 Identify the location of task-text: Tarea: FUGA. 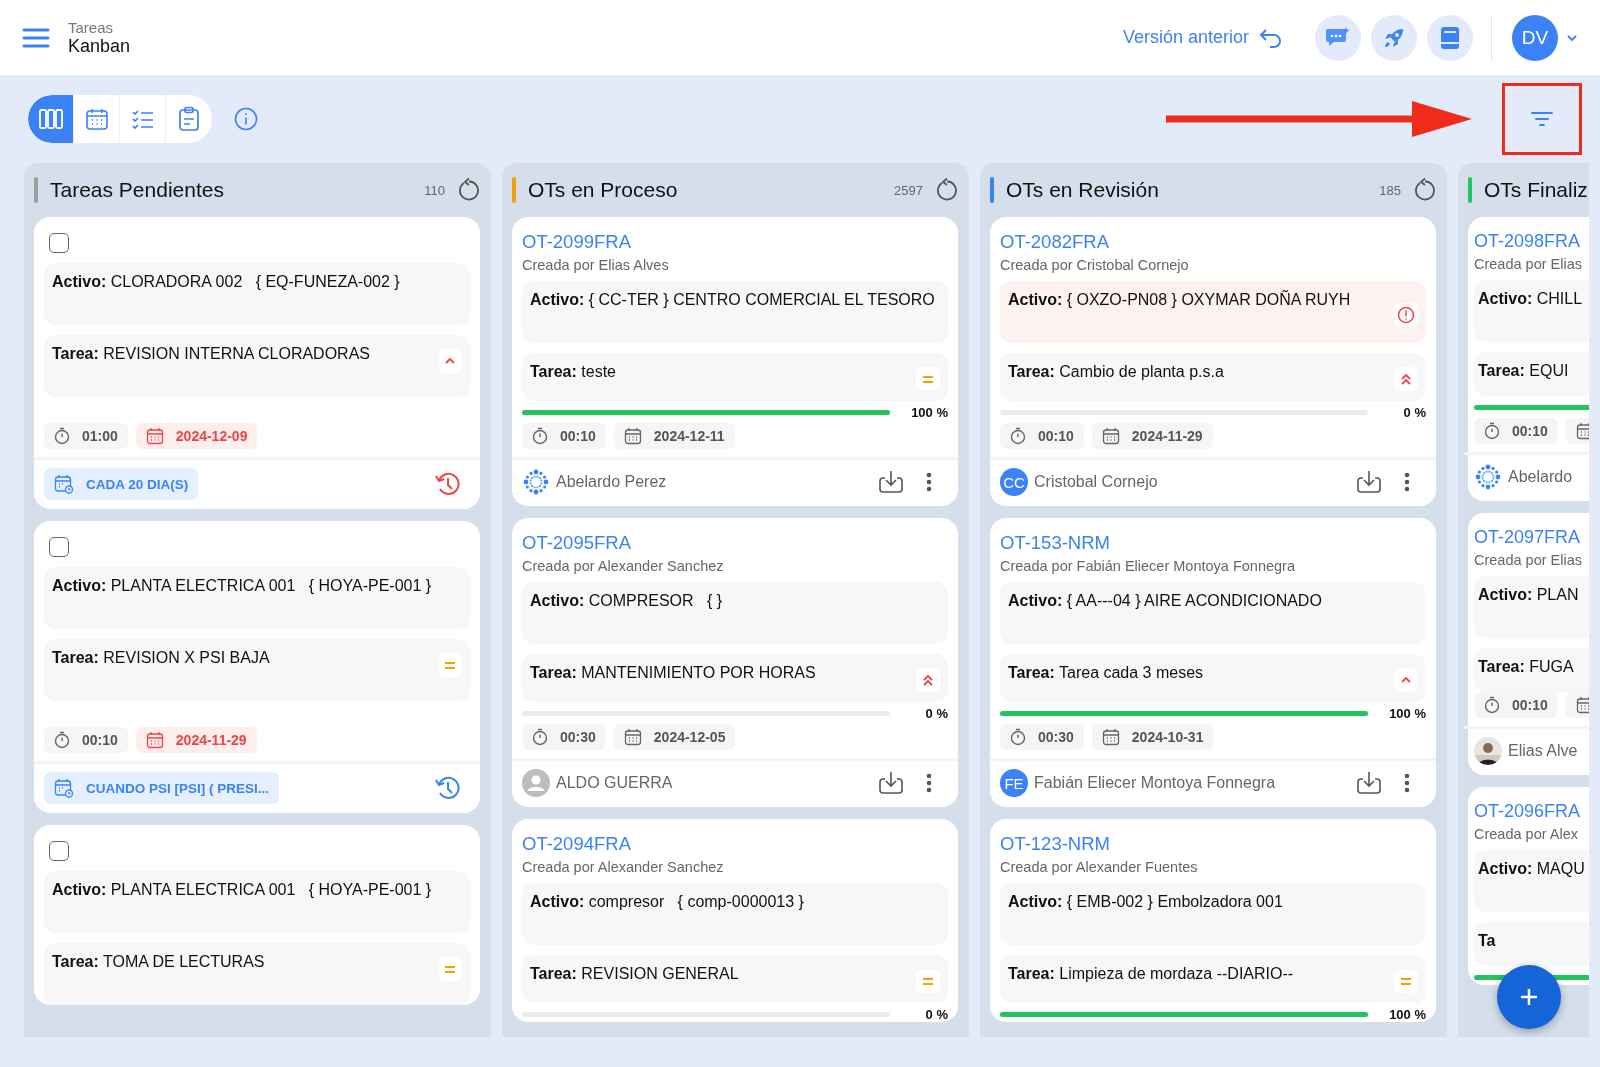
(1526, 667).